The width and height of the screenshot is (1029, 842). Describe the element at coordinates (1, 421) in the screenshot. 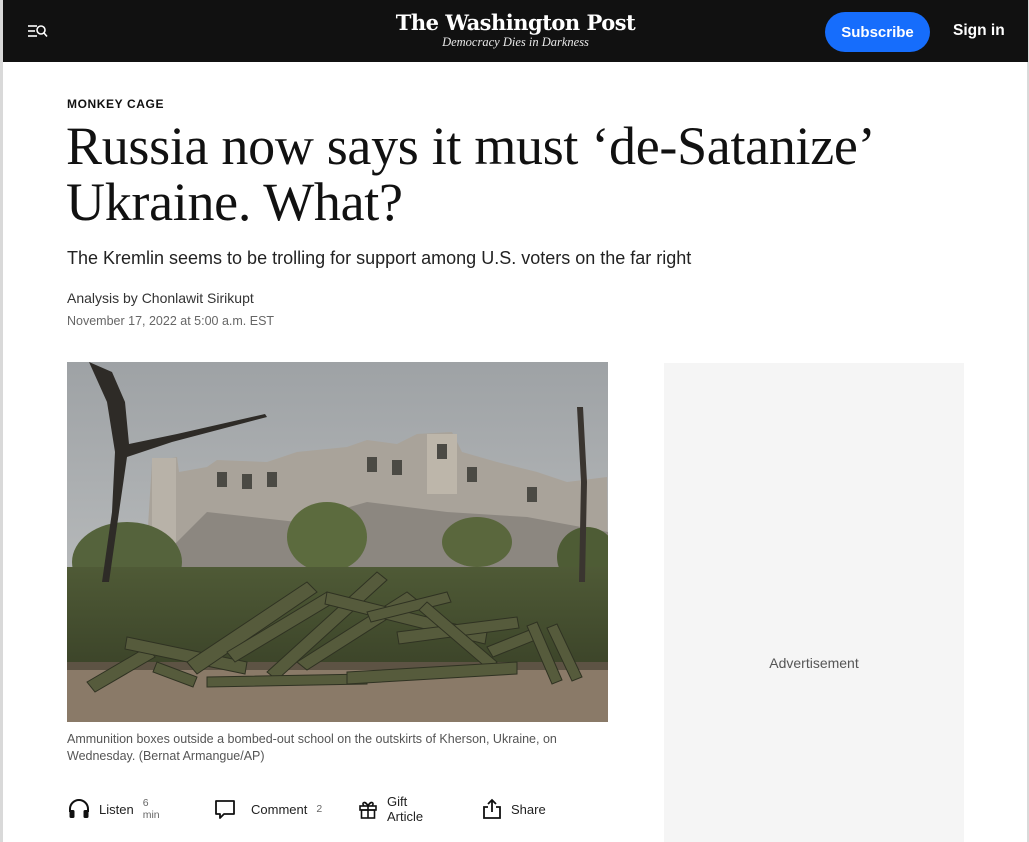

I see `window-frame-left` at that location.